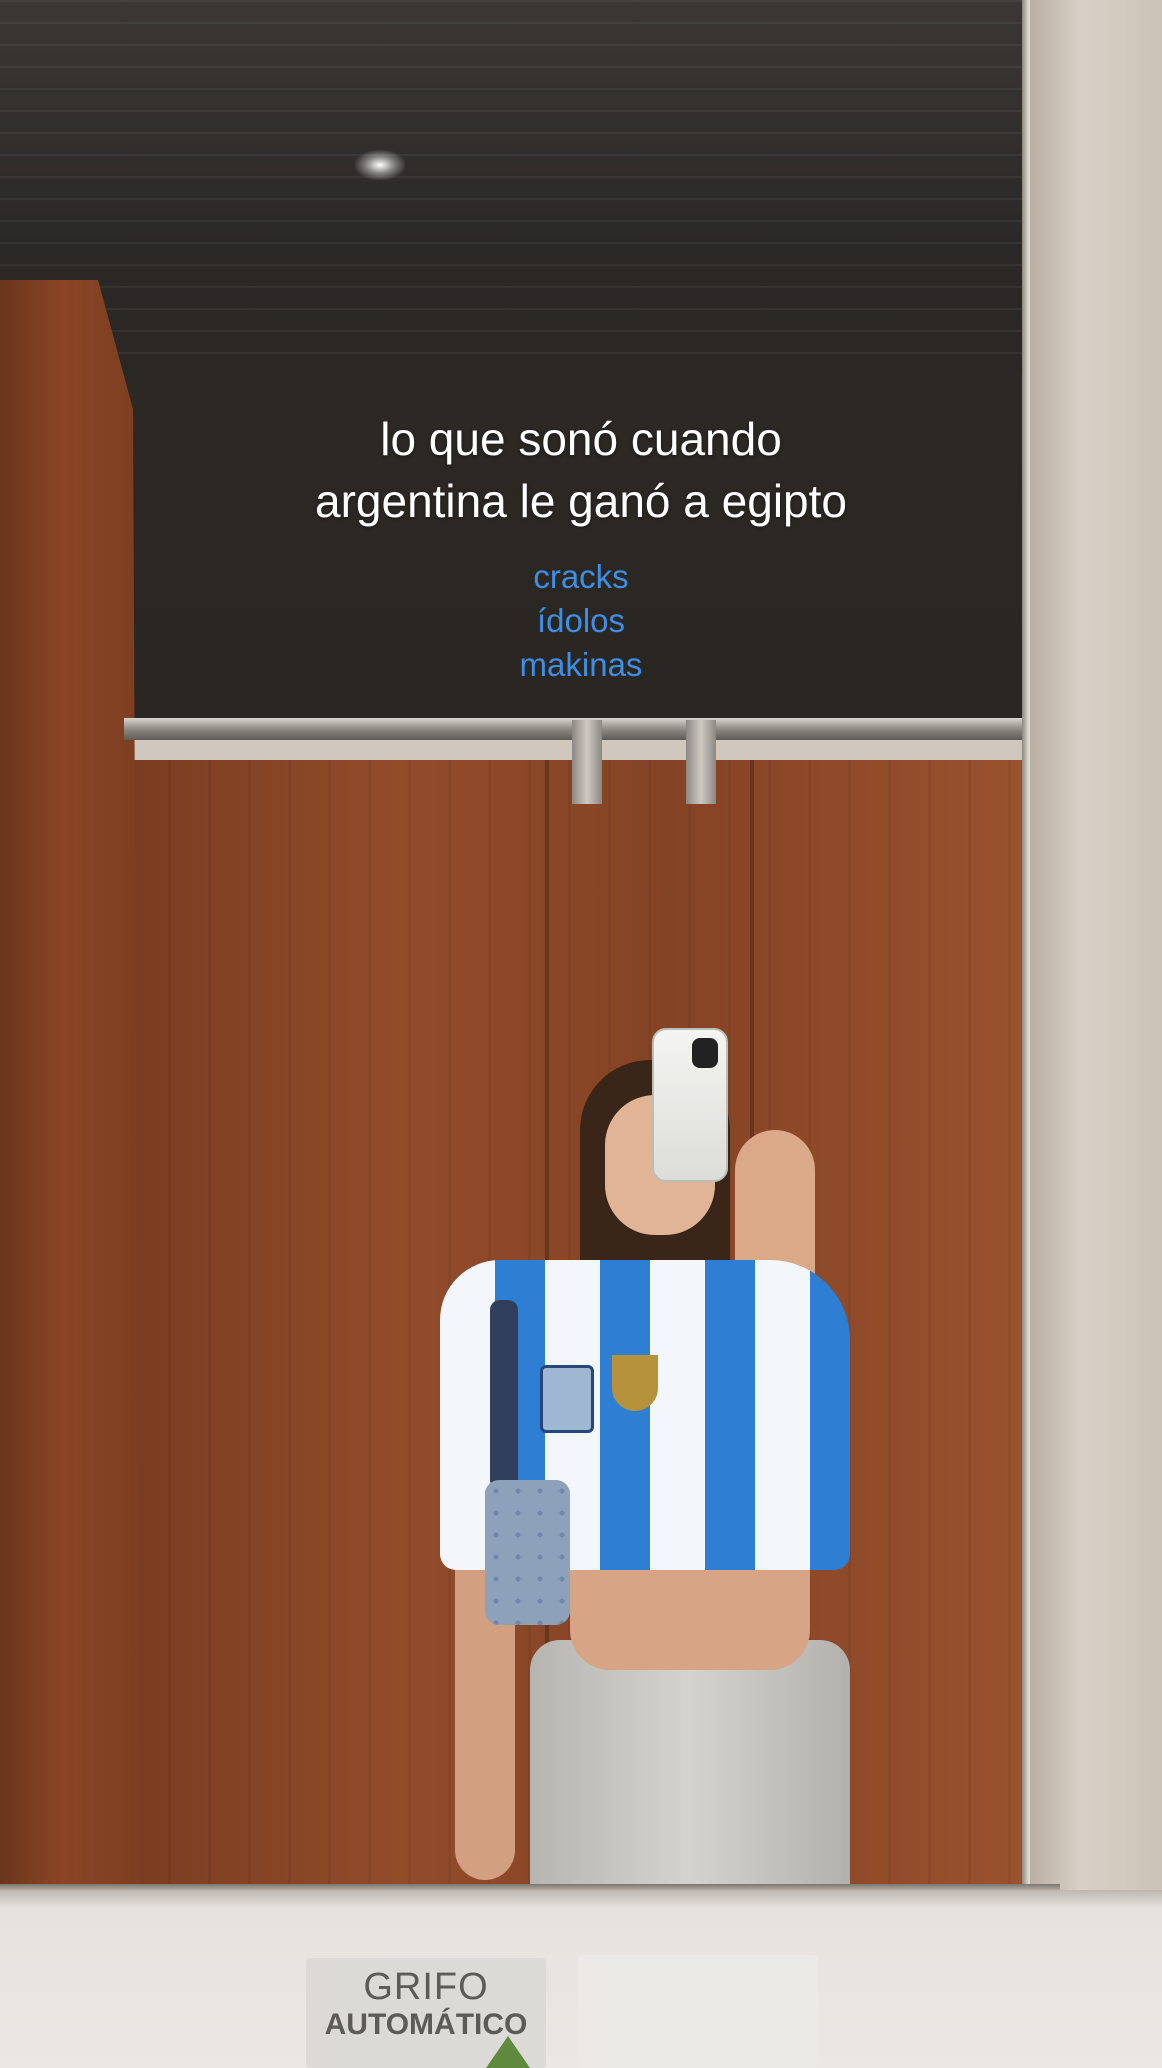  I want to click on phone-camera, so click(705, 1053).